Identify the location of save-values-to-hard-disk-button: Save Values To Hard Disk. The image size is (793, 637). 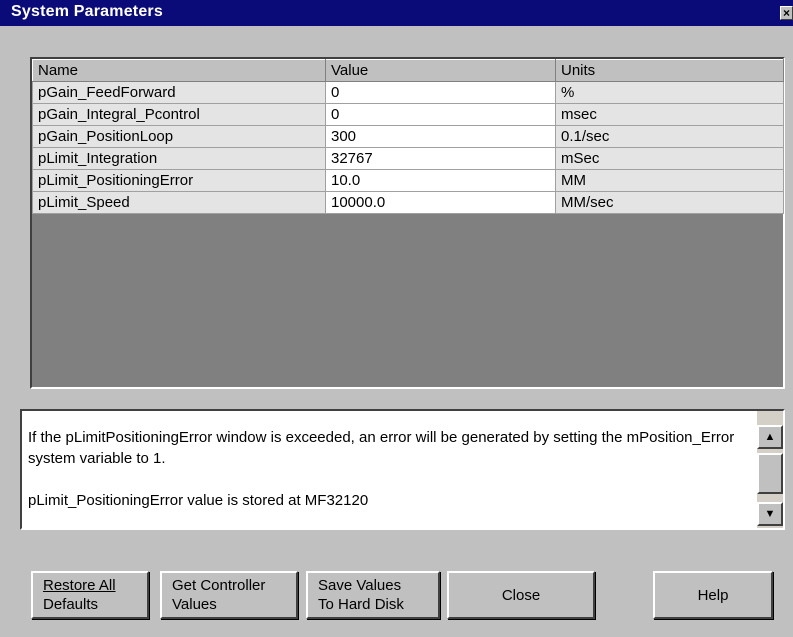
(373, 595).